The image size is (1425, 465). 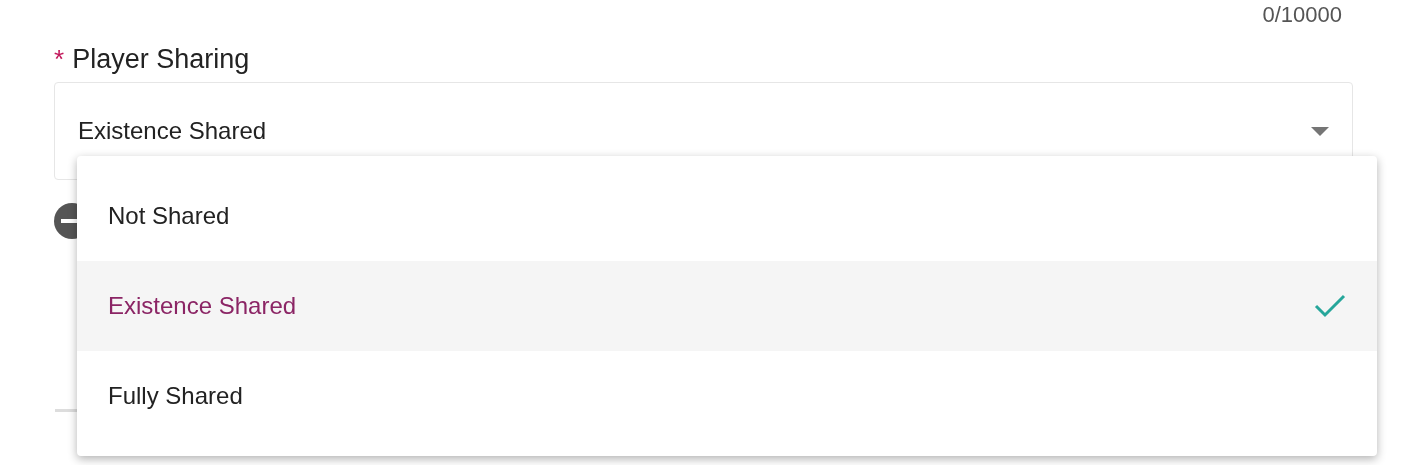 I want to click on required-asterisk: *, so click(x=59, y=59).